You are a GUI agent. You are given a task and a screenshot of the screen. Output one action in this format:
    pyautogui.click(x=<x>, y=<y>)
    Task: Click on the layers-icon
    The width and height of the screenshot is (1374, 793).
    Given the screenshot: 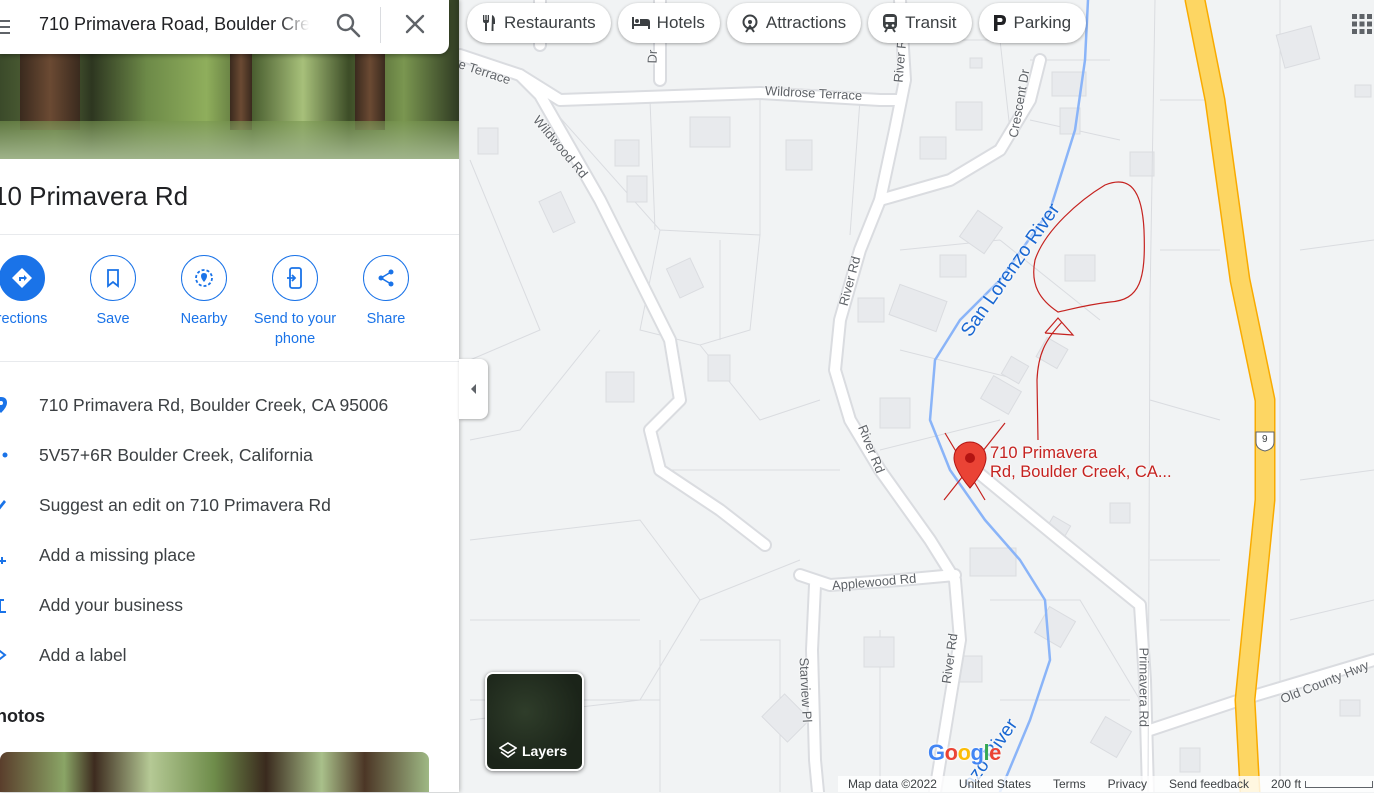 What is the action you would take?
    pyautogui.click(x=508, y=750)
    